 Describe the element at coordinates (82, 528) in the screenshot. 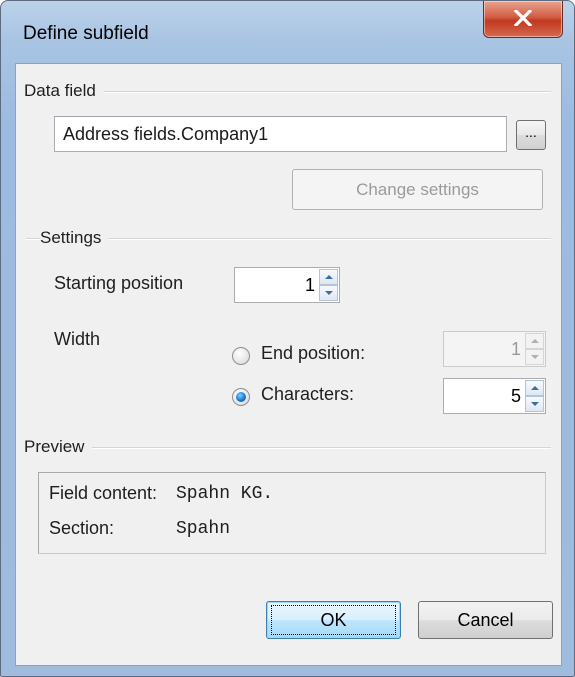

I see `section-label: Section:` at that location.